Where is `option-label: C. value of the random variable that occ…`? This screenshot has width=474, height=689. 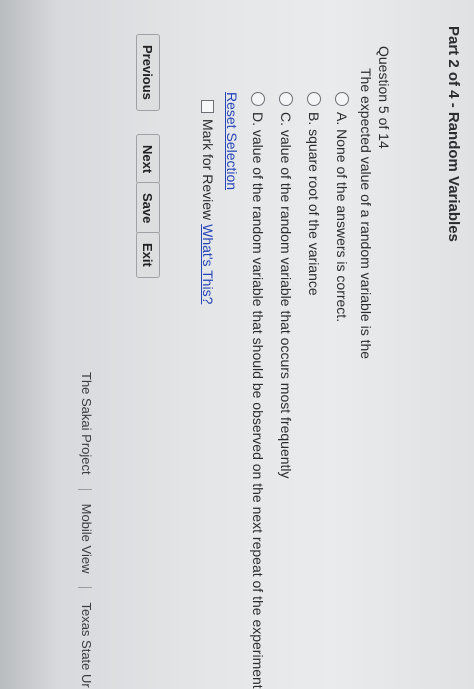
option-label: C. value of the random variable that occ… is located at coordinates (286, 295).